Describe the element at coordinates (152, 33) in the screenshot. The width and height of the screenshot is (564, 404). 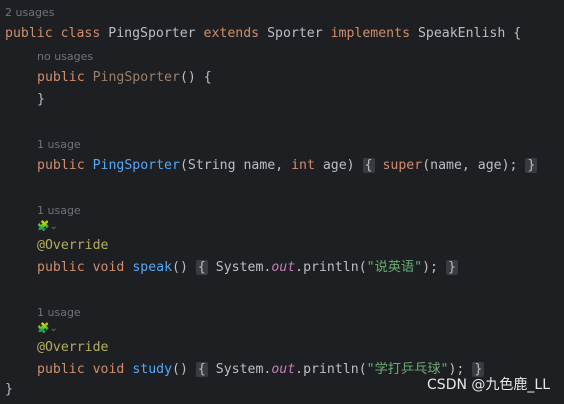
I see `class-name: PingSporter` at that location.